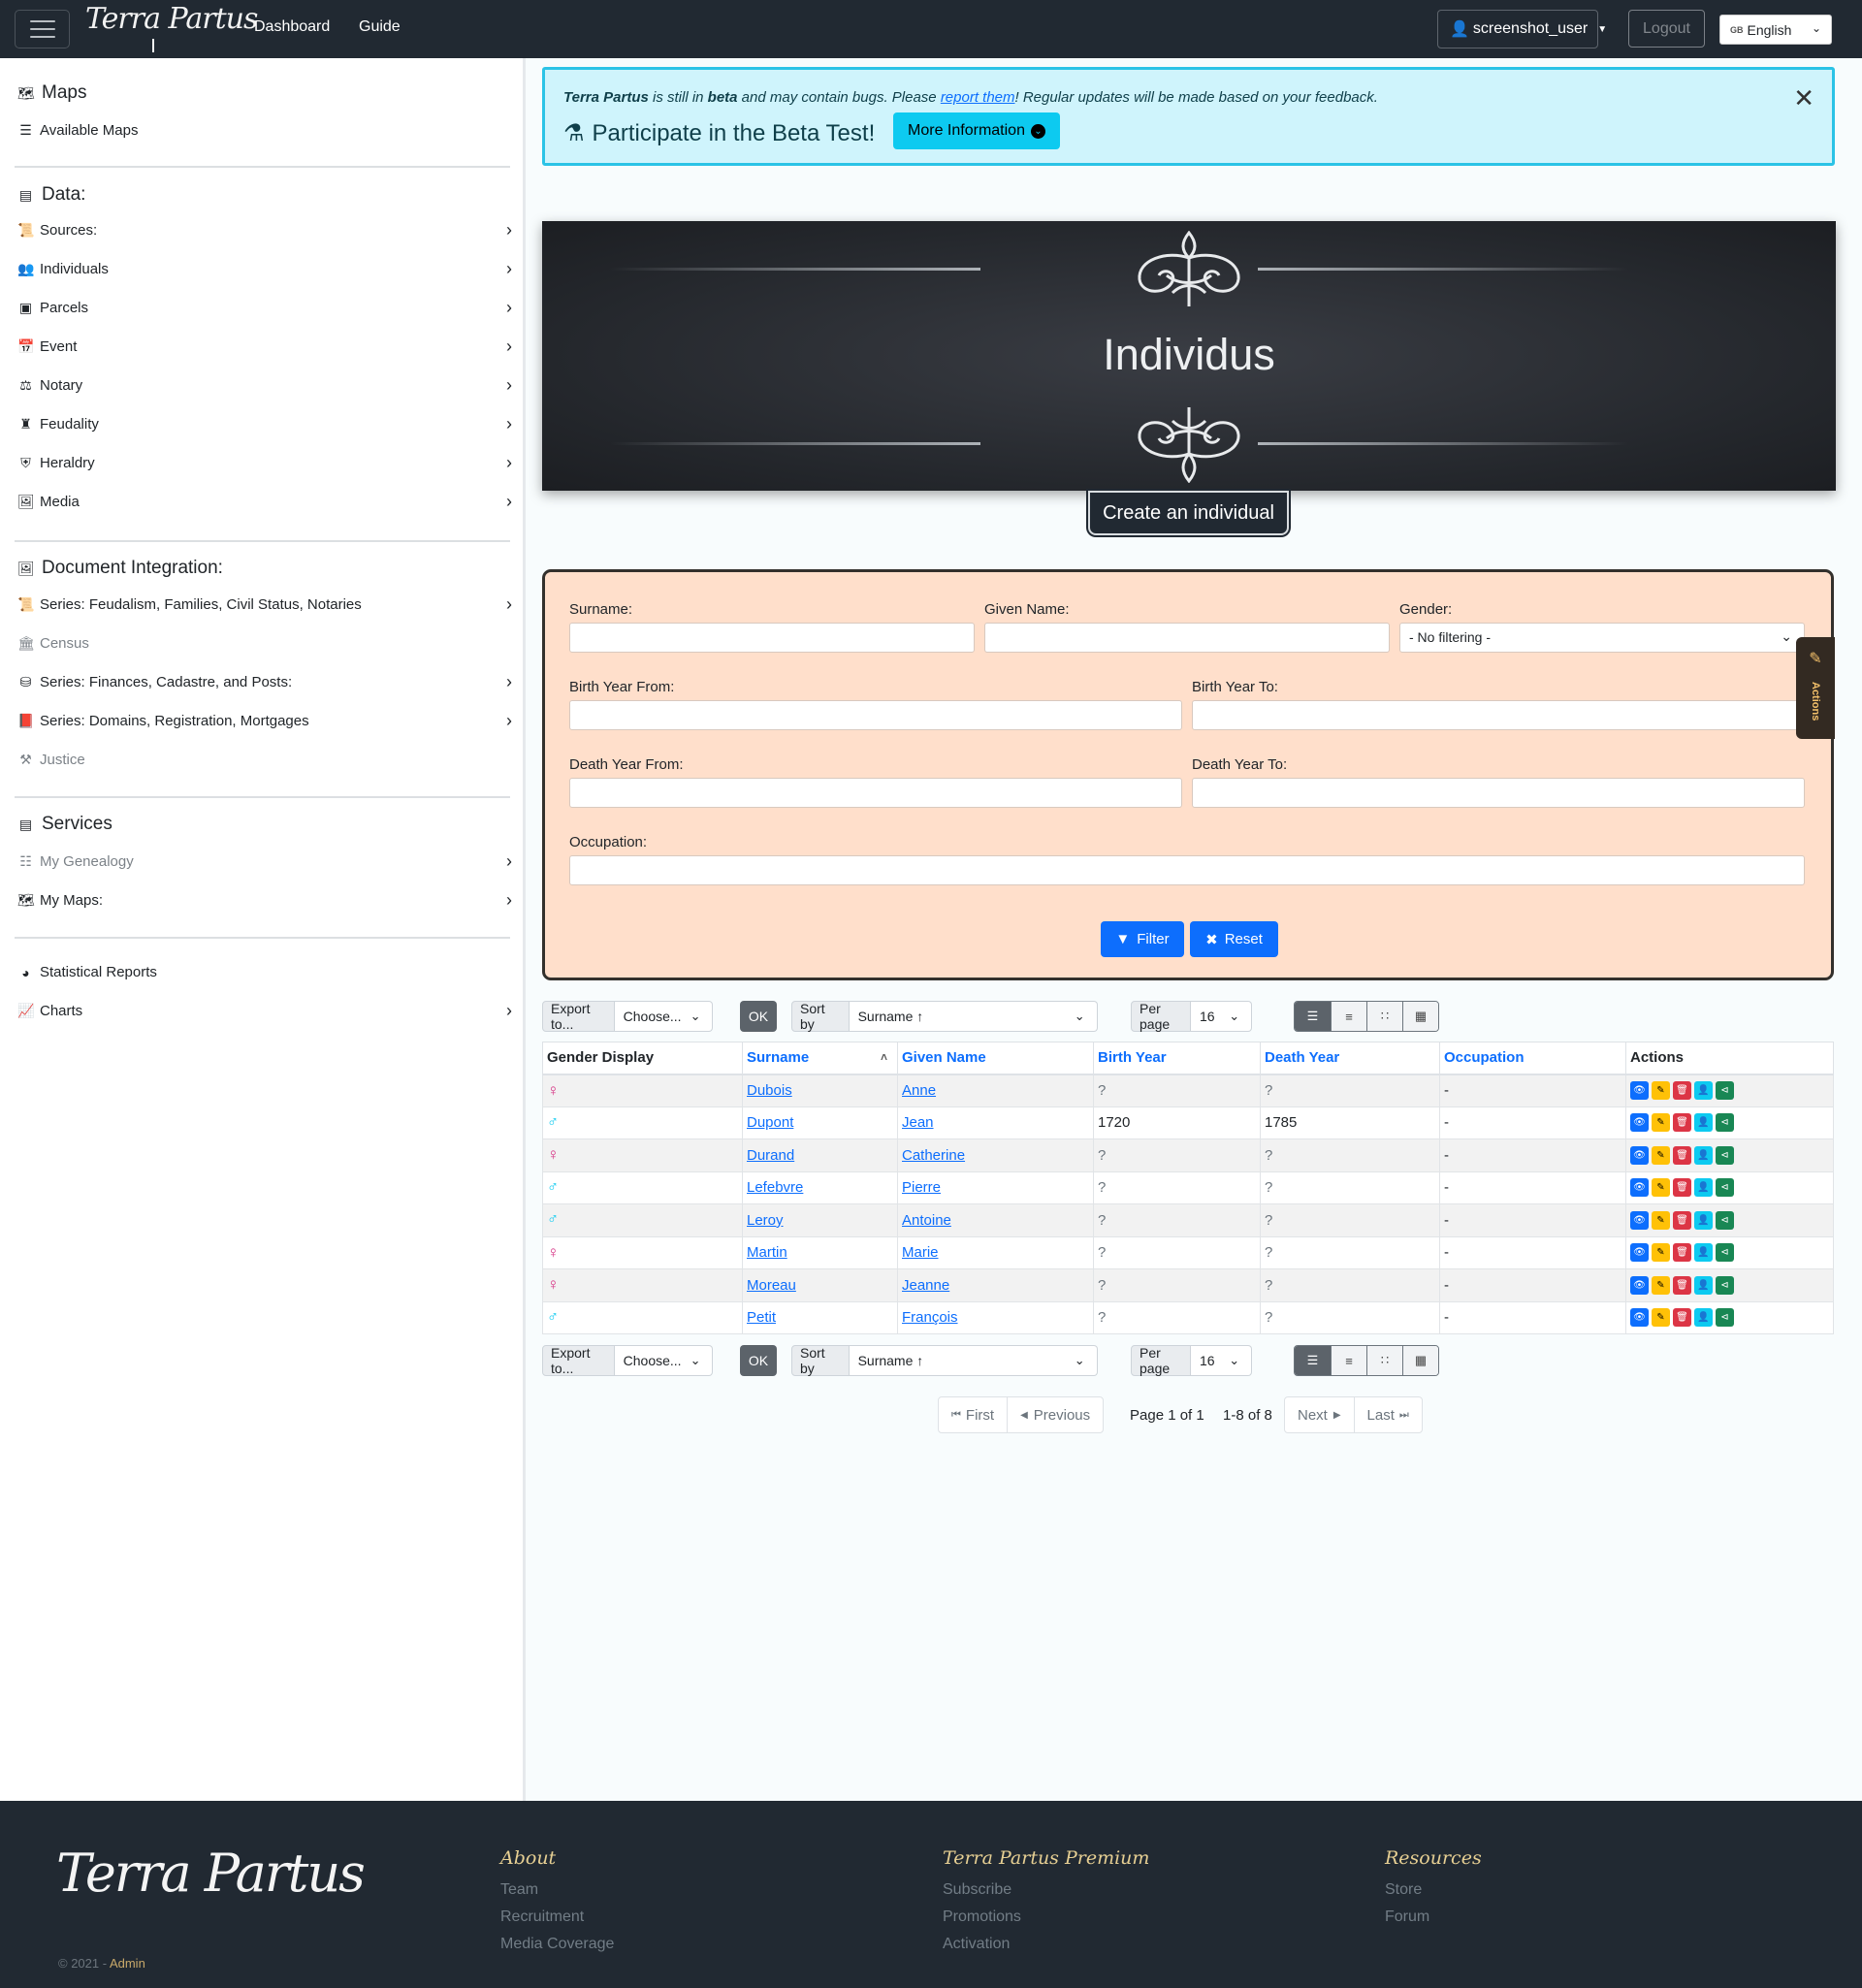 This screenshot has width=1862, height=1988. What do you see at coordinates (1234, 939) in the screenshot?
I see `reset-button: ✖ Reset` at bounding box center [1234, 939].